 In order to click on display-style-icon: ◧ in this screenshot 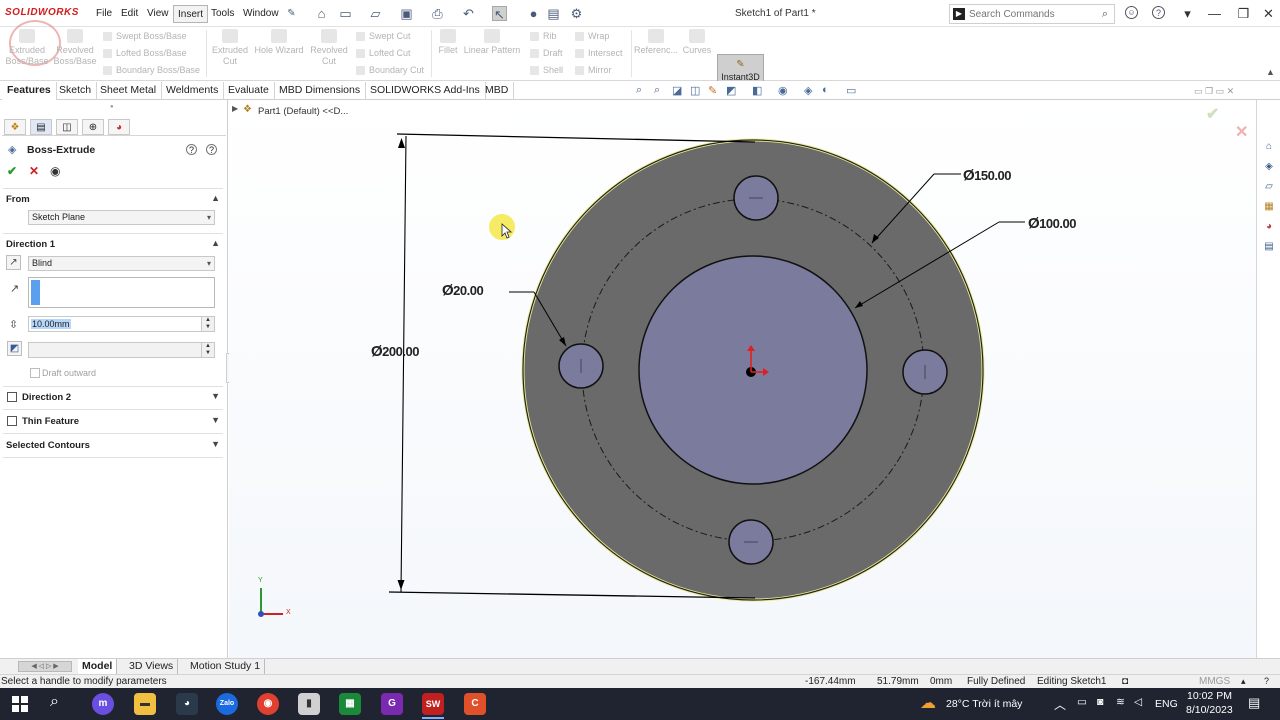, I will do `click(757, 90)`.